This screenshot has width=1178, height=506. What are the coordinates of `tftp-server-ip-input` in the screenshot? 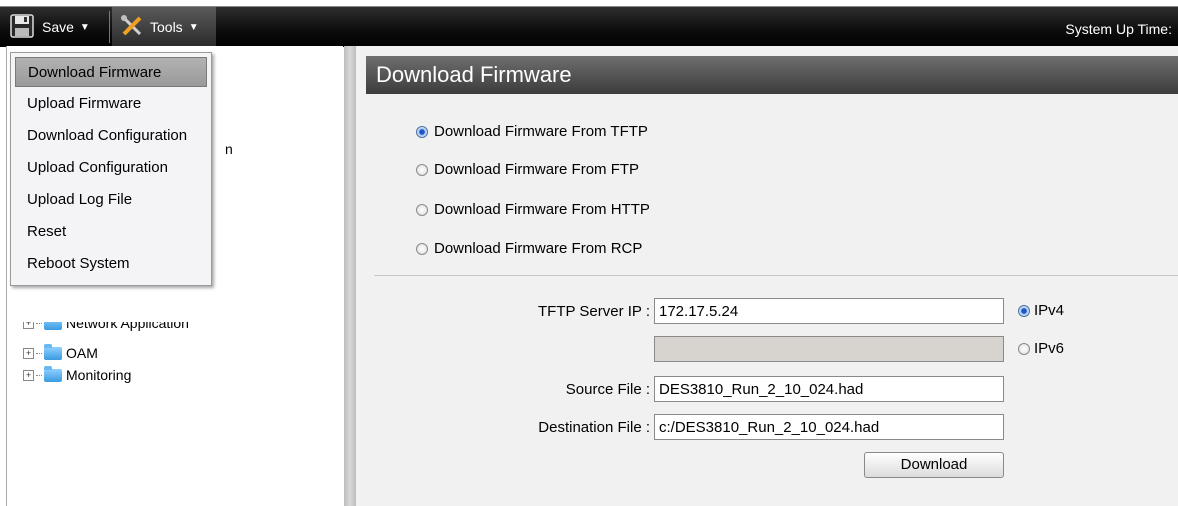 It's located at (829, 311).